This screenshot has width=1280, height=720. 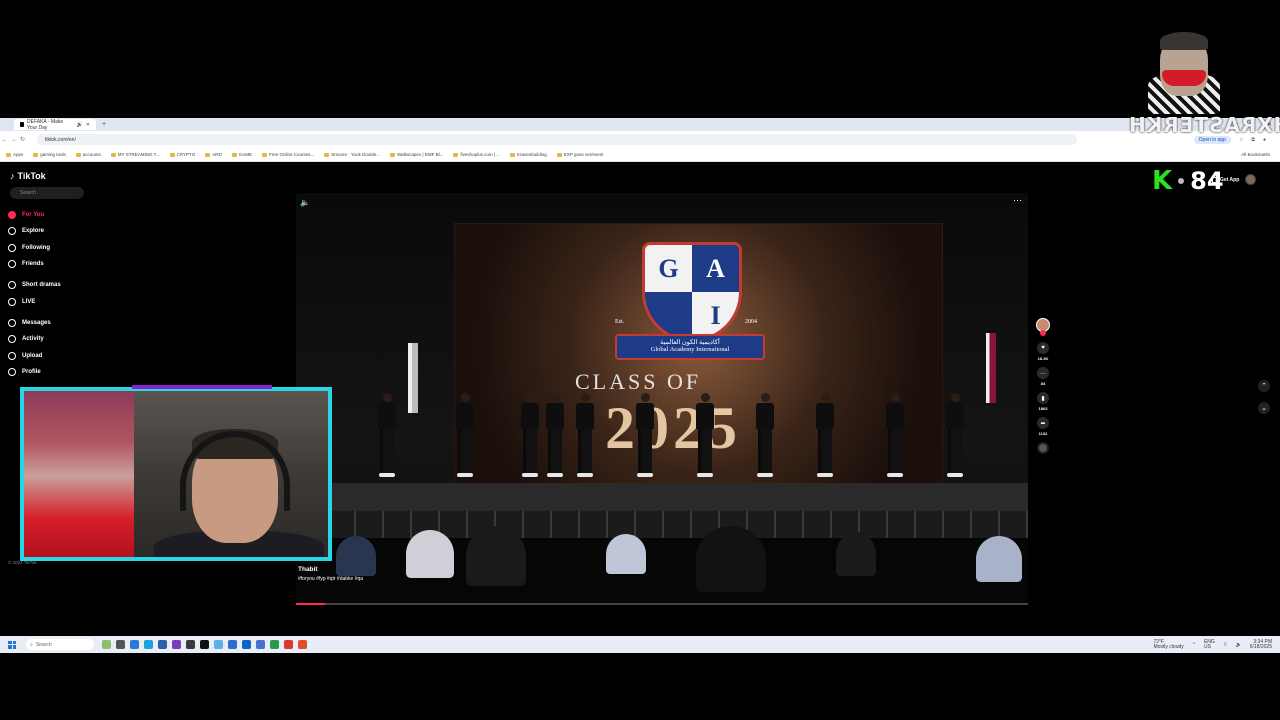 What do you see at coordinates (528, 154) in the screenshot?
I see `bookmark-item: Kravenbuilding` at bounding box center [528, 154].